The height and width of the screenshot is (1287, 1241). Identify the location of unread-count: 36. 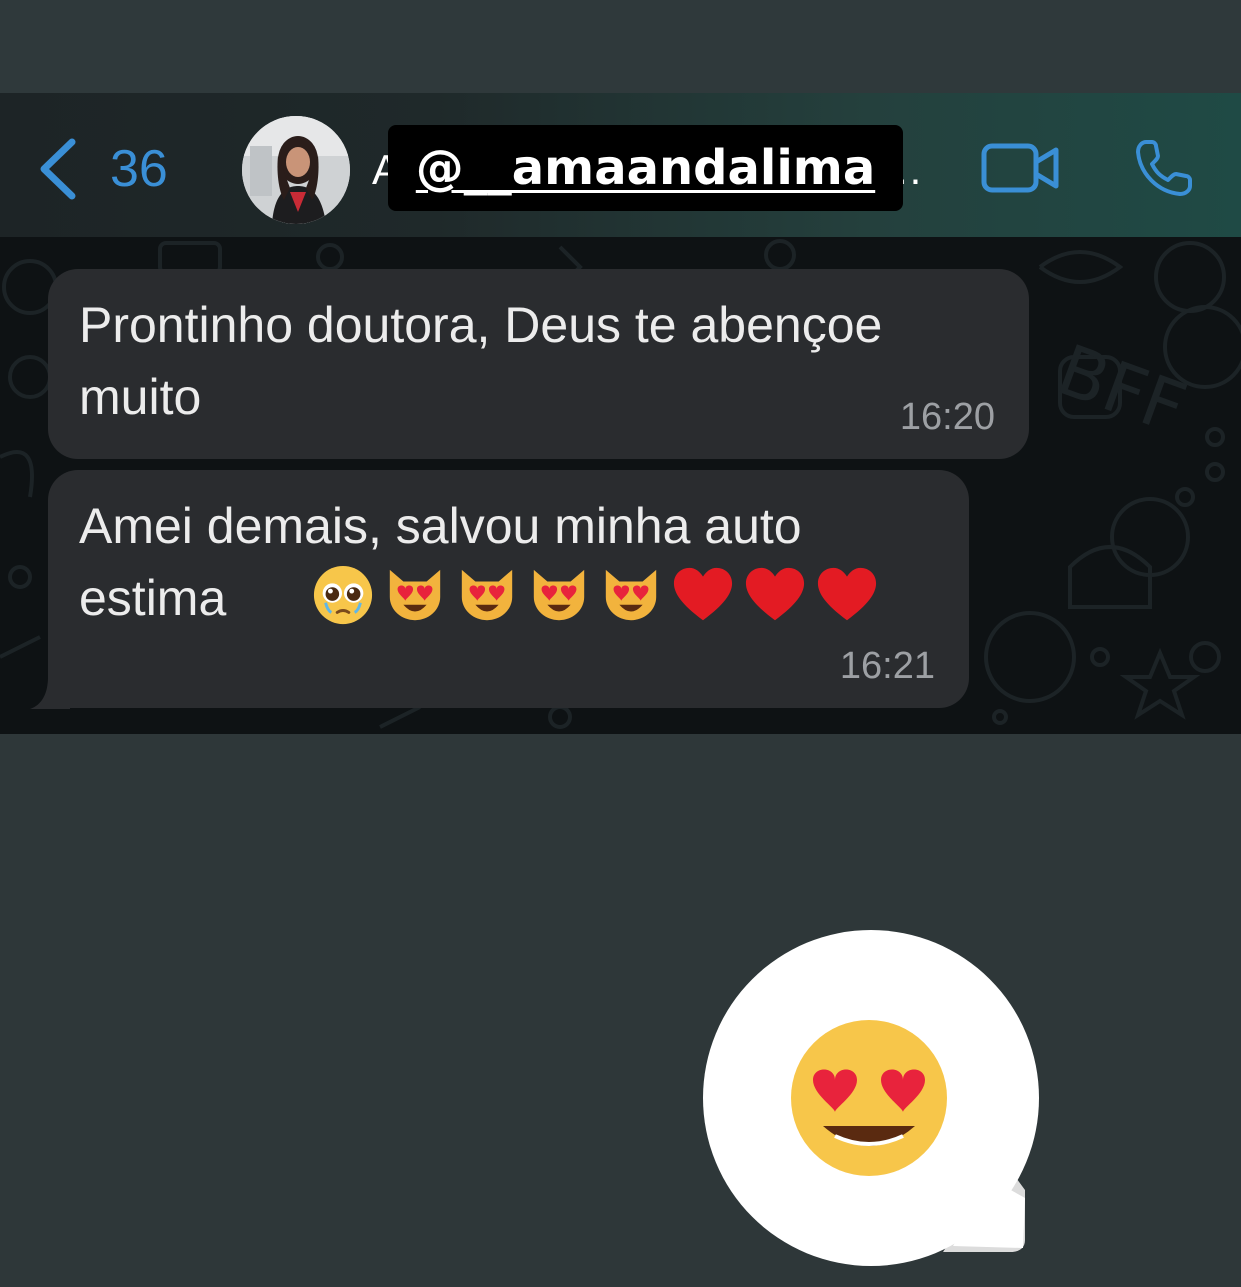
(139, 169).